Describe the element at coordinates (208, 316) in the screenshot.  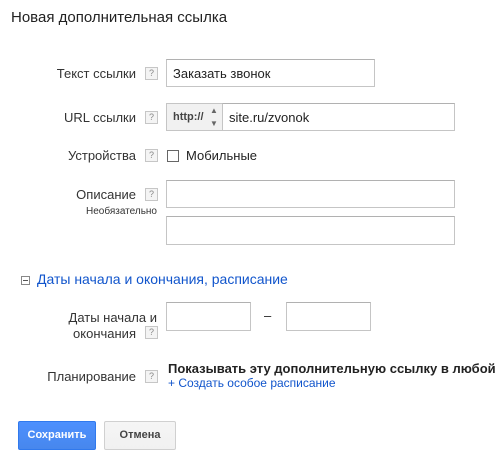
I see `start-date-input` at that location.